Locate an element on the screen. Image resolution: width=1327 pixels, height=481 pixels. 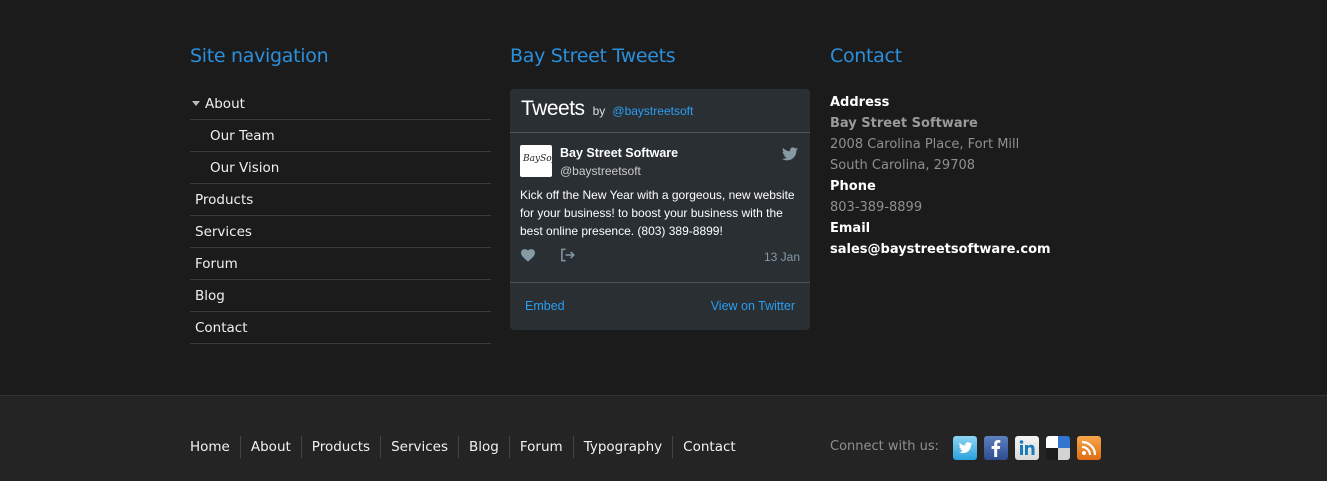
timeline-title: Tweets is located at coordinates (553, 108).